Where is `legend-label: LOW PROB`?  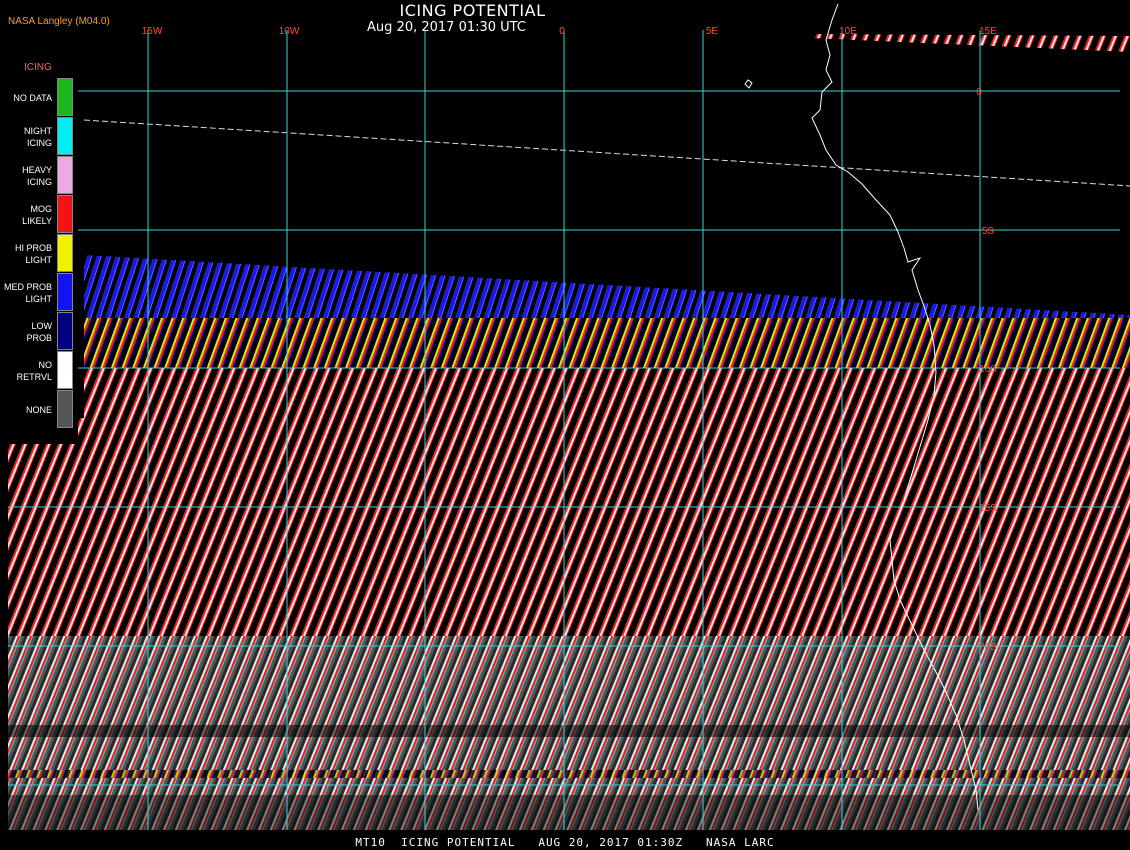 legend-label: LOW PROB is located at coordinates (39, 331).